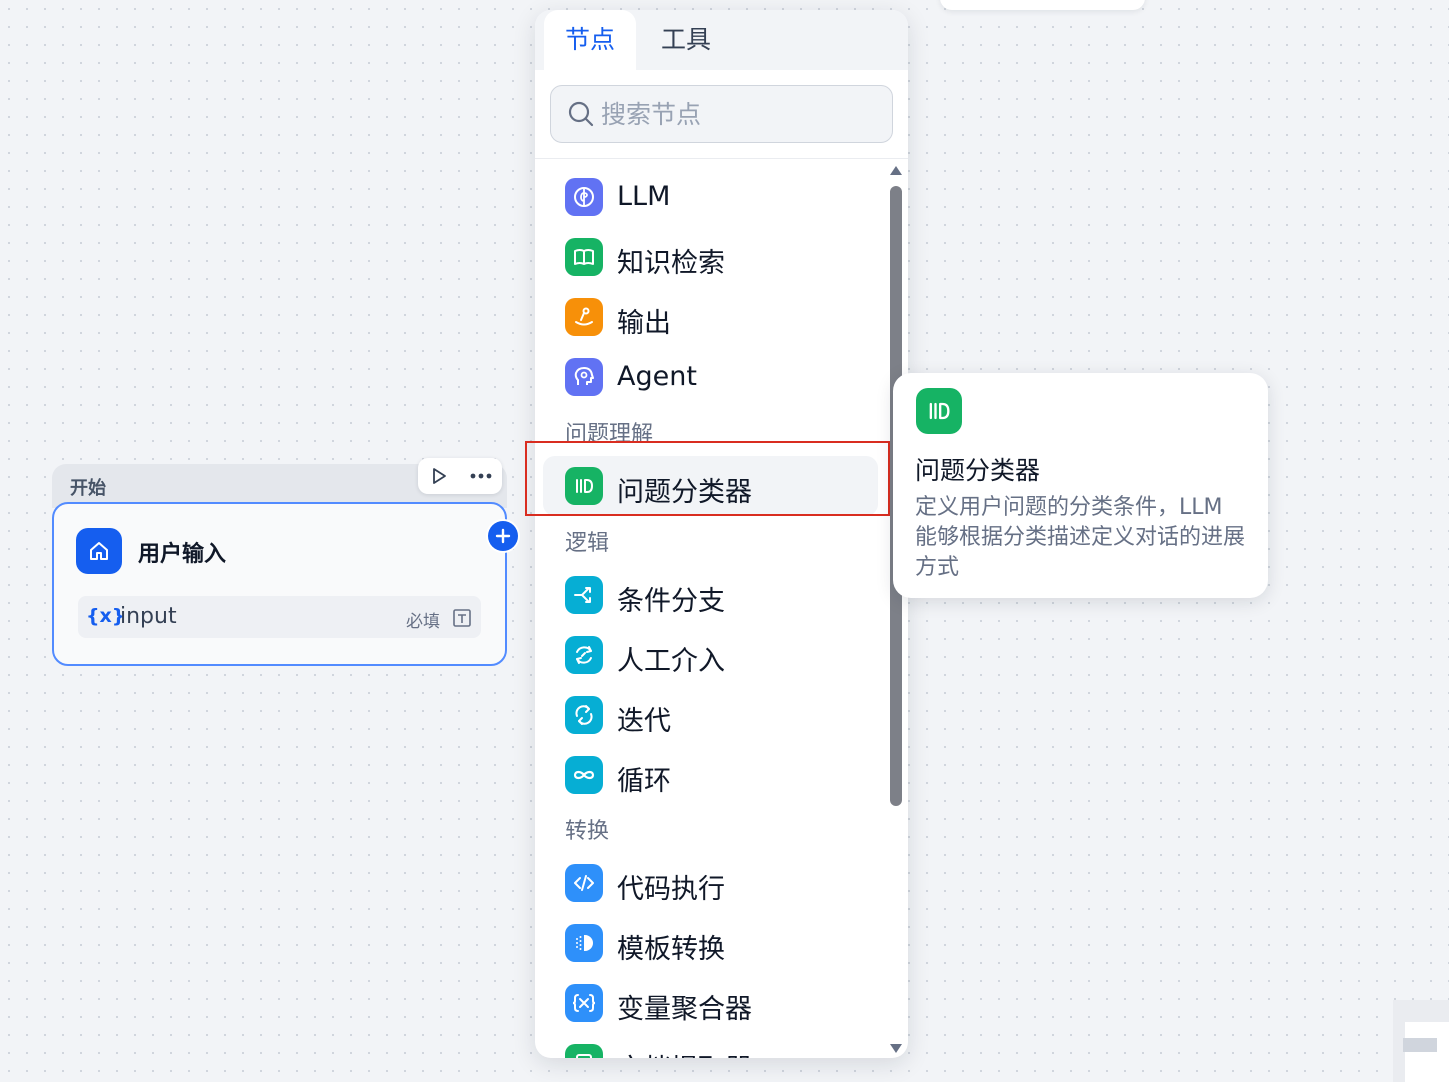 This screenshot has height=1082, width=1449. I want to click on play-icon, so click(439, 476).